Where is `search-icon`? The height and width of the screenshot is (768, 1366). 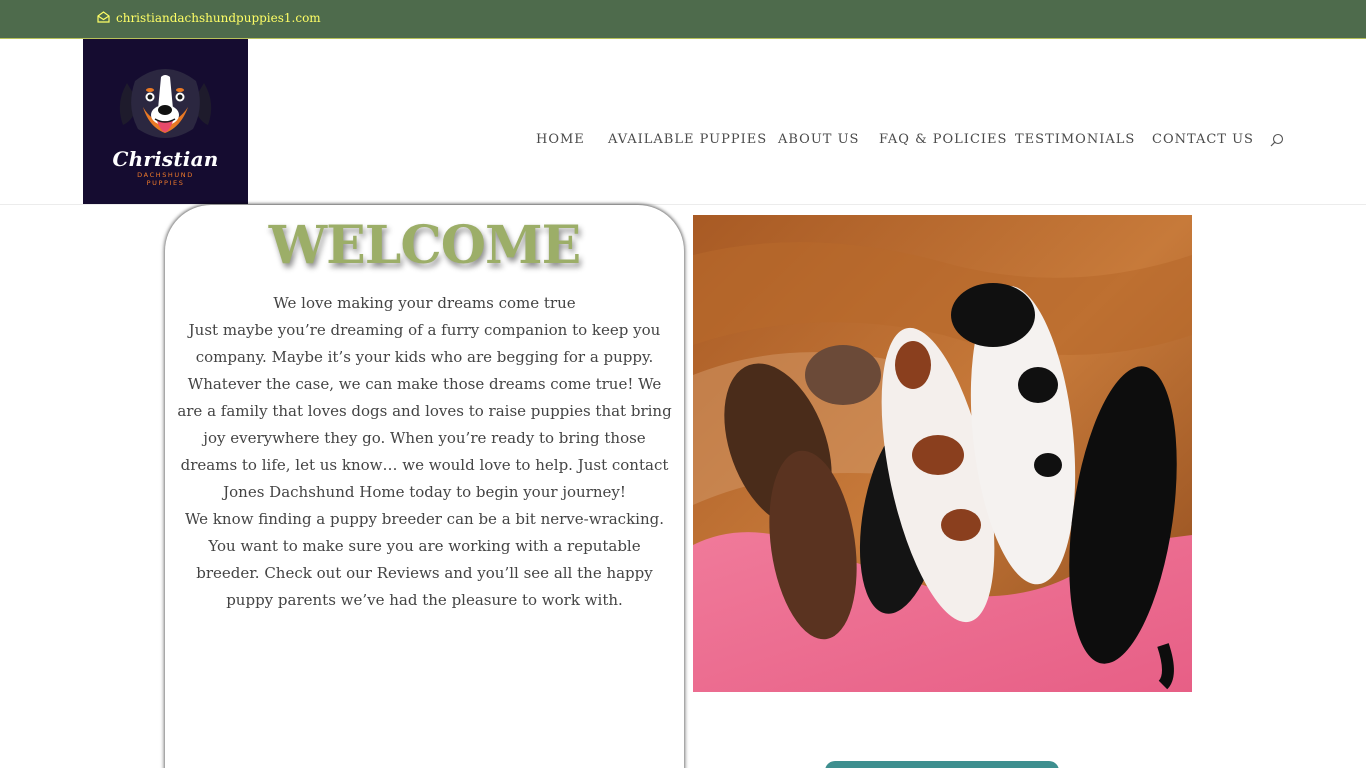
search-icon is located at coordinates (1277, 140).